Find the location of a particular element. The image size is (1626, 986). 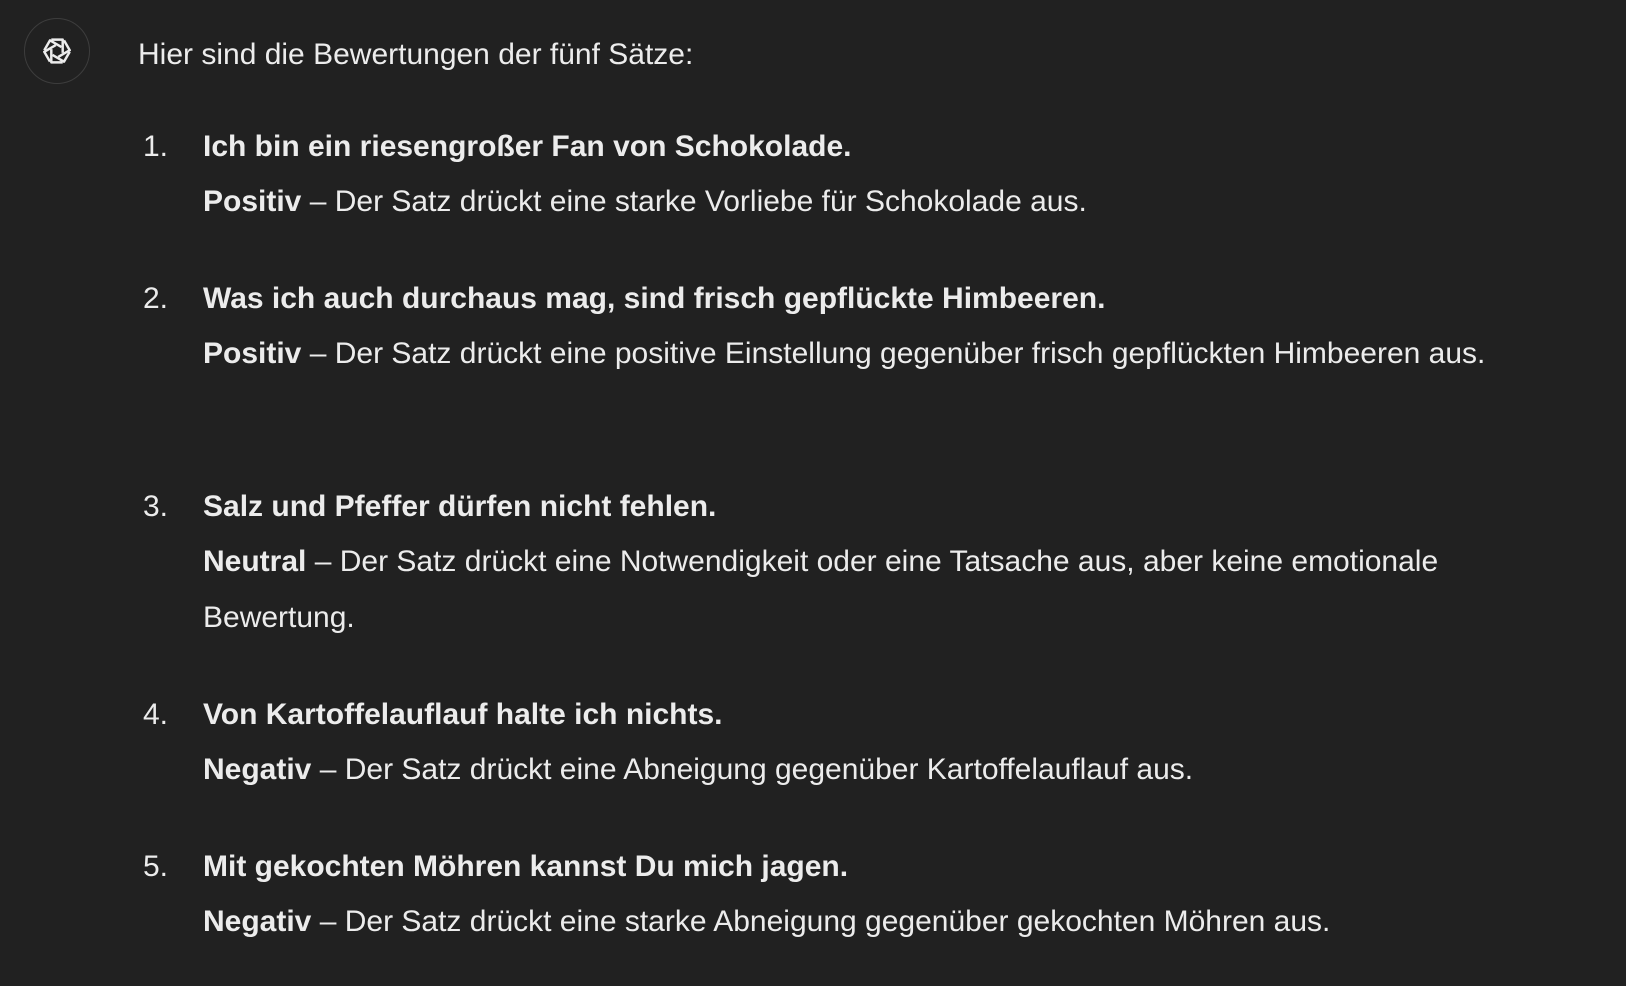

rating-label: Neutral is located at coordinates (255, 561).